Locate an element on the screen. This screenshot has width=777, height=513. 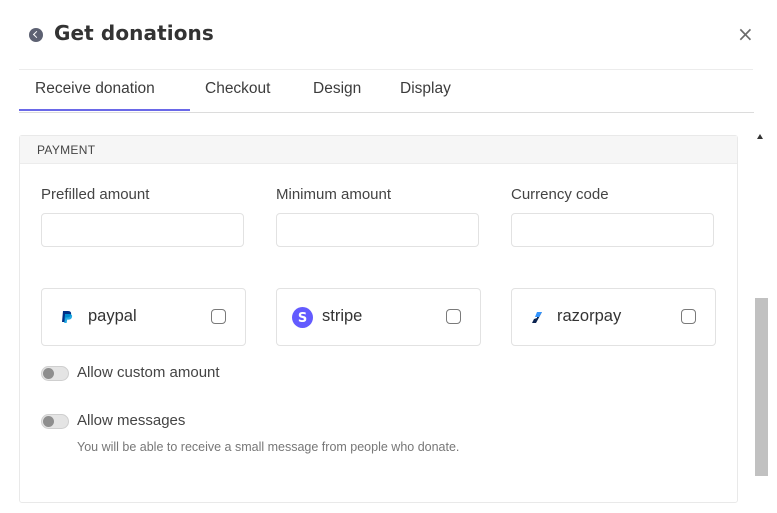
gateway-razorpay: razorpay is located at coordinates (613, 317).